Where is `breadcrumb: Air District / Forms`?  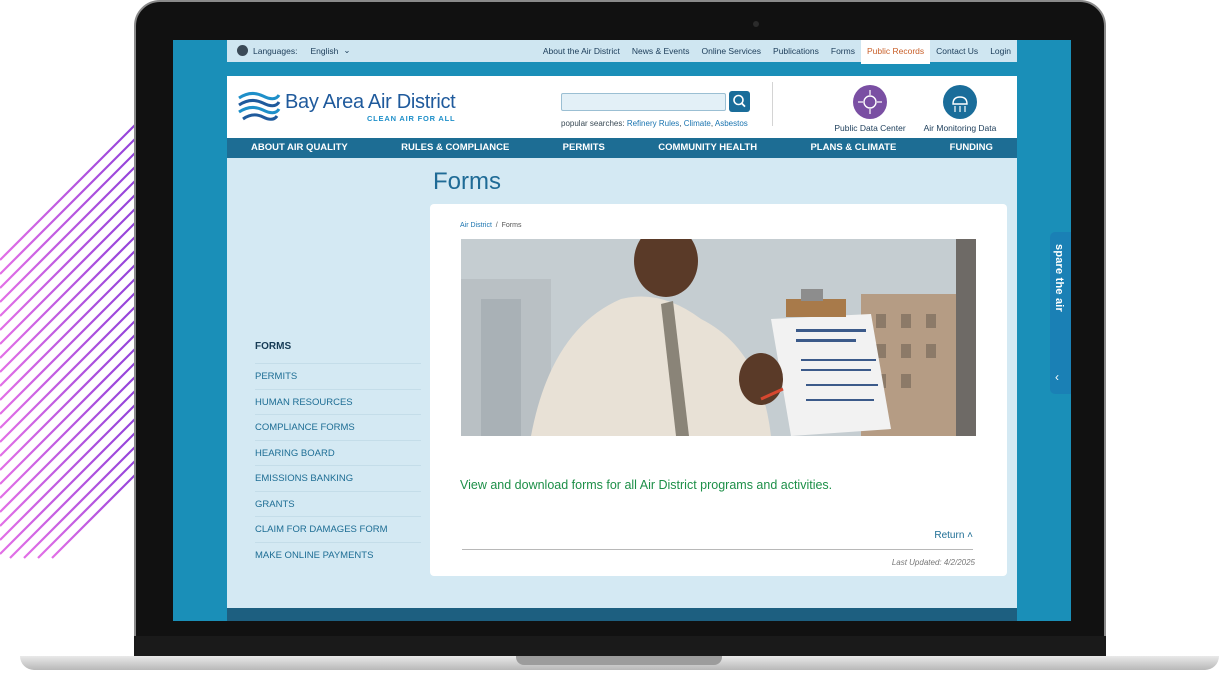 breadcrumb: Air District / Forms is located at coordinates (490, 225).